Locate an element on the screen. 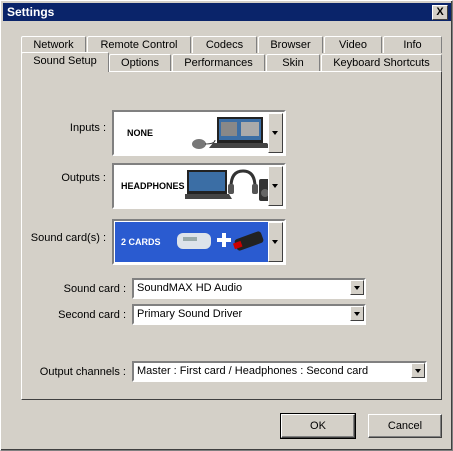  headphones-speaker-icon is located at coordinates (227, 185).